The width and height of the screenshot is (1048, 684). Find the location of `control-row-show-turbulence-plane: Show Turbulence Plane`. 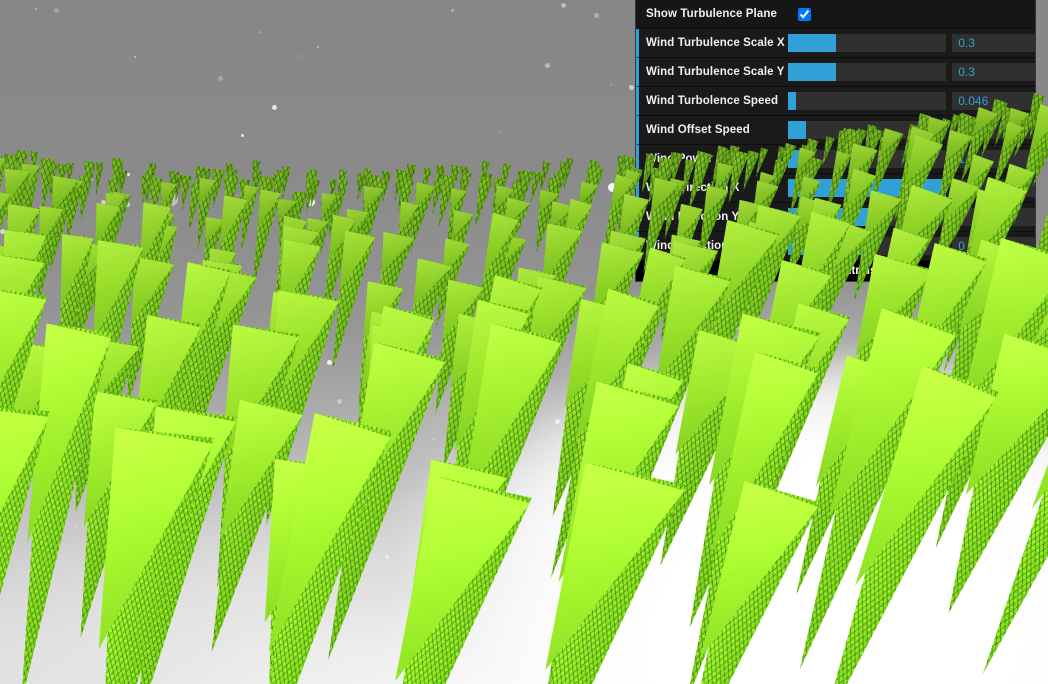

control-row-show-turbulence-plane: Show Turbulence Plane is located at coordinates (835, 14).